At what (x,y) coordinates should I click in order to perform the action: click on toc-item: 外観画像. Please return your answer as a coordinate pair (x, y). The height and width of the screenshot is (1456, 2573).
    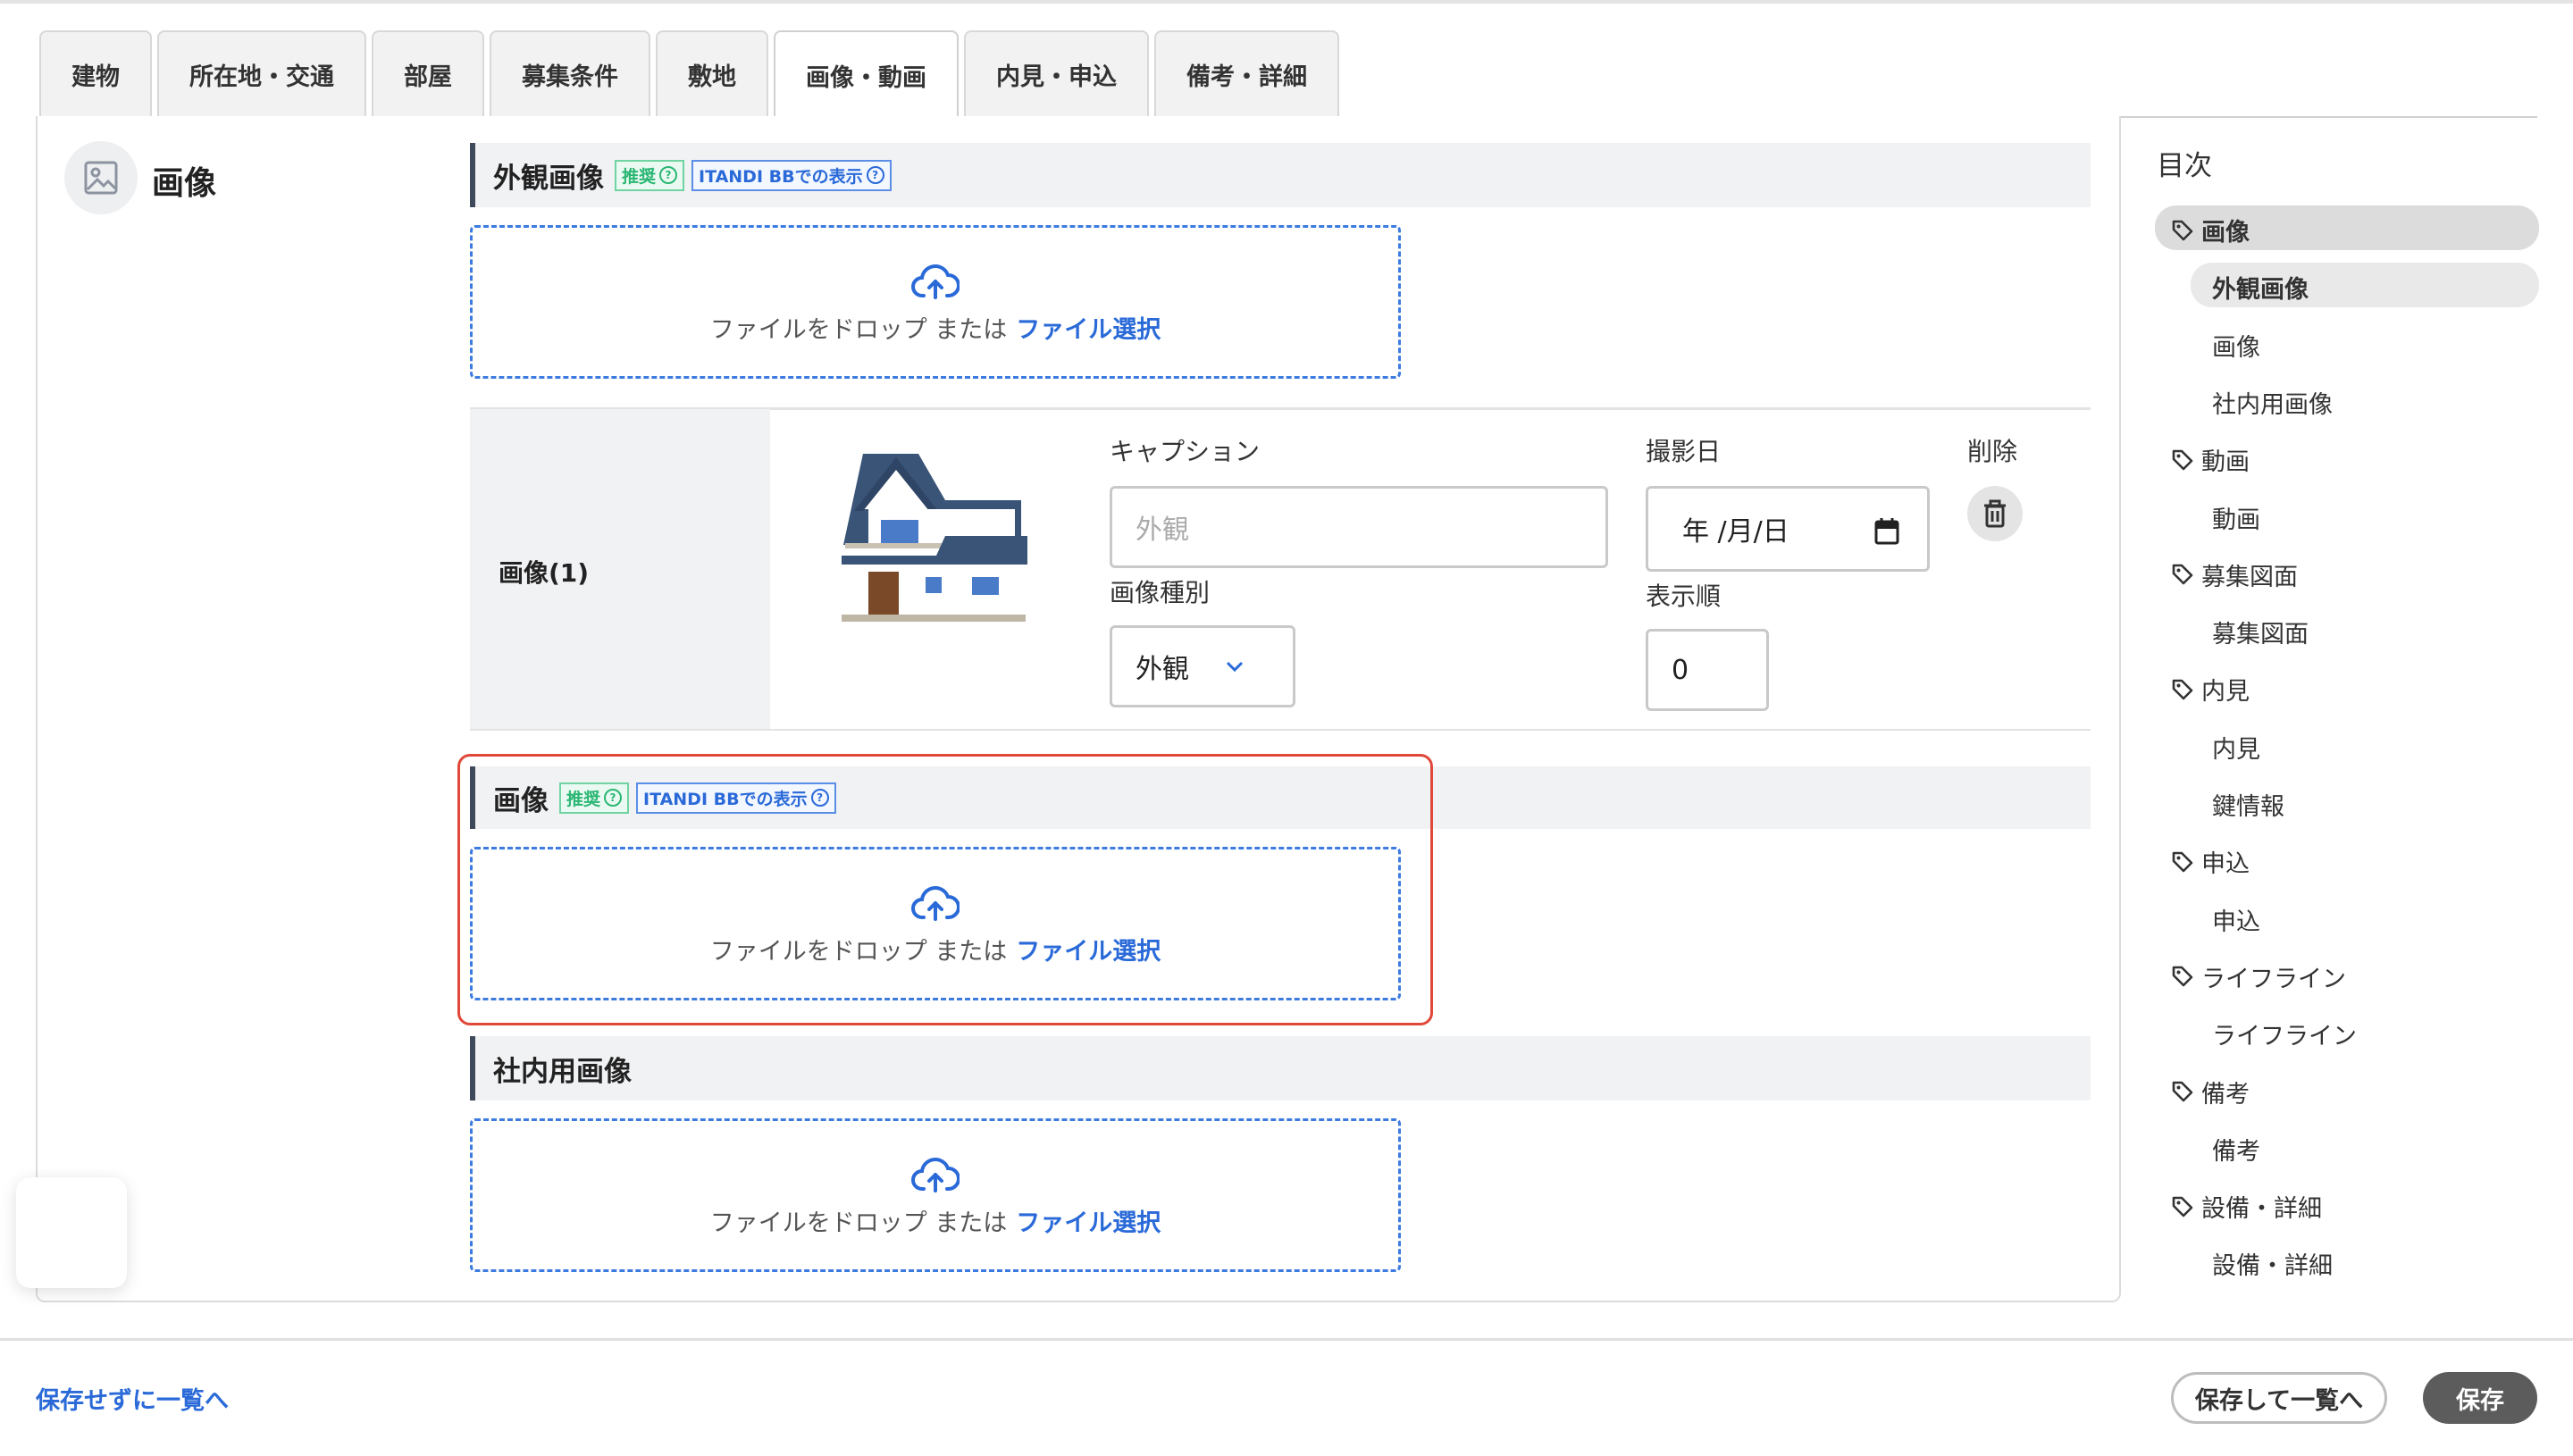
    Looking at the image, I should click on (2260, 287).